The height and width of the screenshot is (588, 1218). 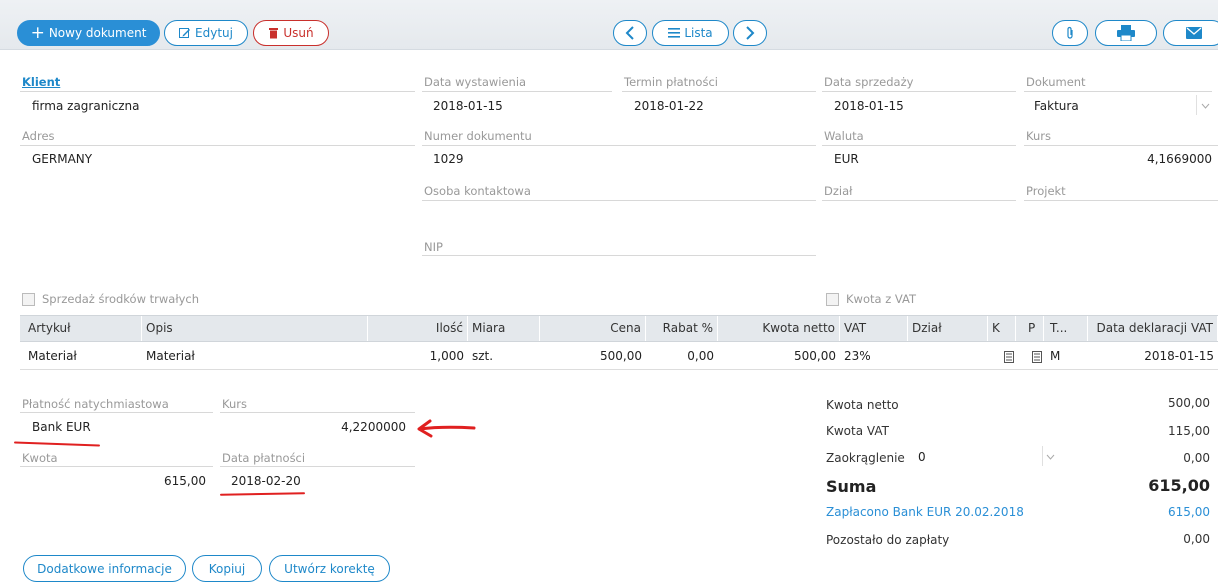 I want to click on currency-label: Waluta, so click(x=844, y=136).